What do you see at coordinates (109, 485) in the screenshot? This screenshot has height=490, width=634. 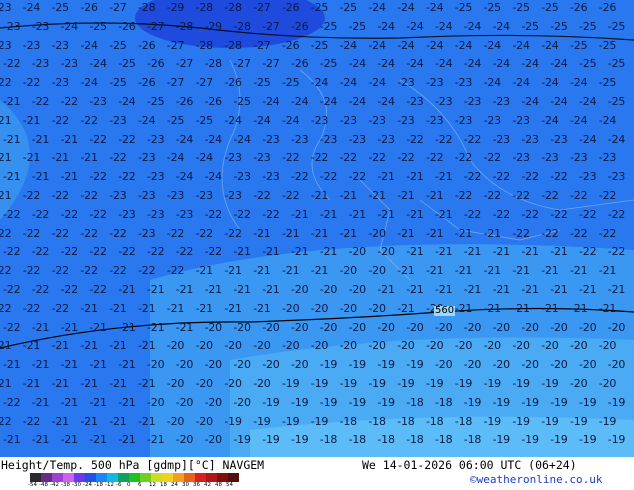 I see `legend-tick: -12` at bounding box center [109, 485].